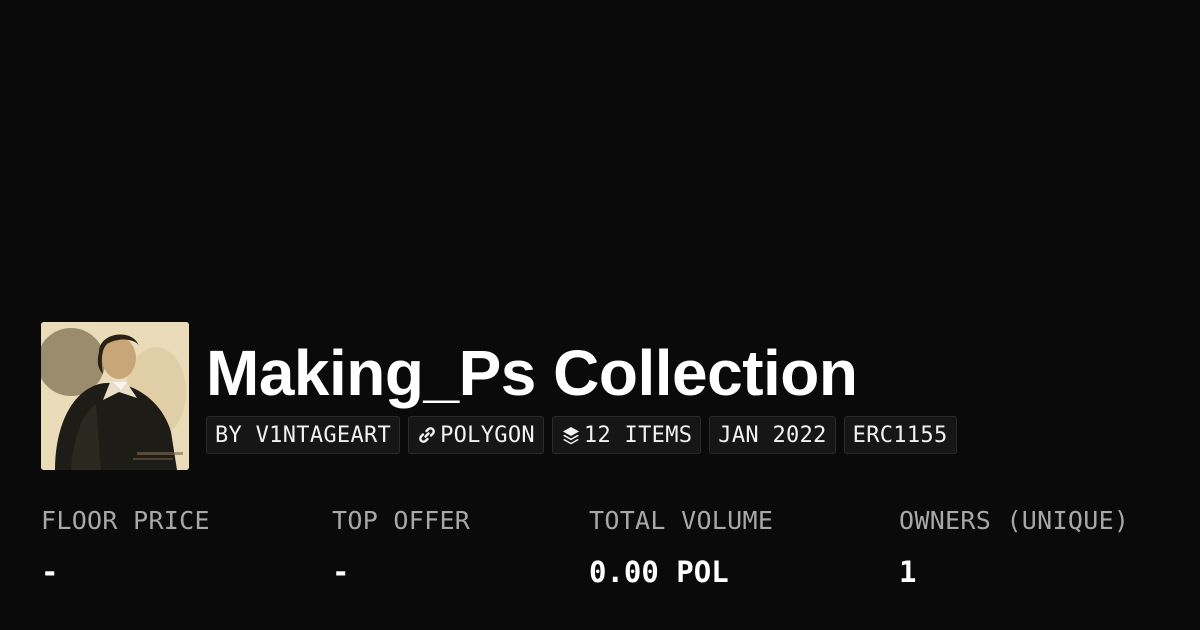 This screenshot has height=630, width=1200. I want to click on date-badge-label: JAN 2022, so click(772, 435).